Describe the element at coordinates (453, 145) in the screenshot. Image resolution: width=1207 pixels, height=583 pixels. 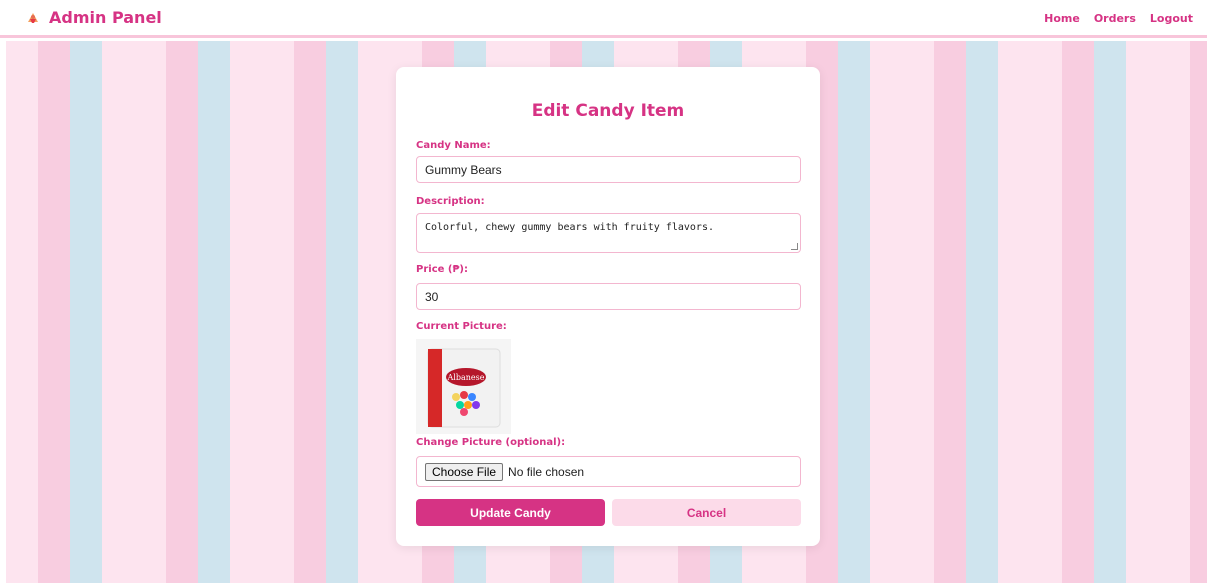
I see `candy-name-label: Candy Name:` at that location.